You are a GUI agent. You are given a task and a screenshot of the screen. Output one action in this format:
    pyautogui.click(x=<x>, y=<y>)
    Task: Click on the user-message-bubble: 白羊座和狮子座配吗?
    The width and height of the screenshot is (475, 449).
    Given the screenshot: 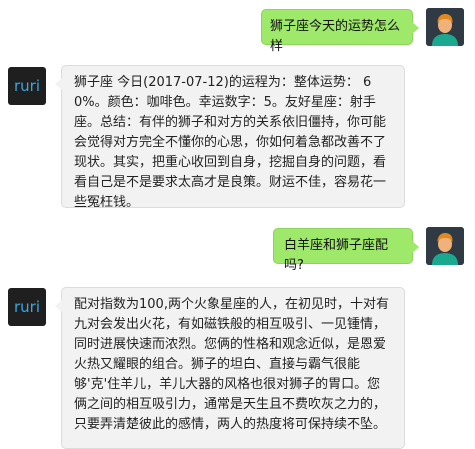 What is the action you would take?
    pyautogui.click(x=346, y=250)
    